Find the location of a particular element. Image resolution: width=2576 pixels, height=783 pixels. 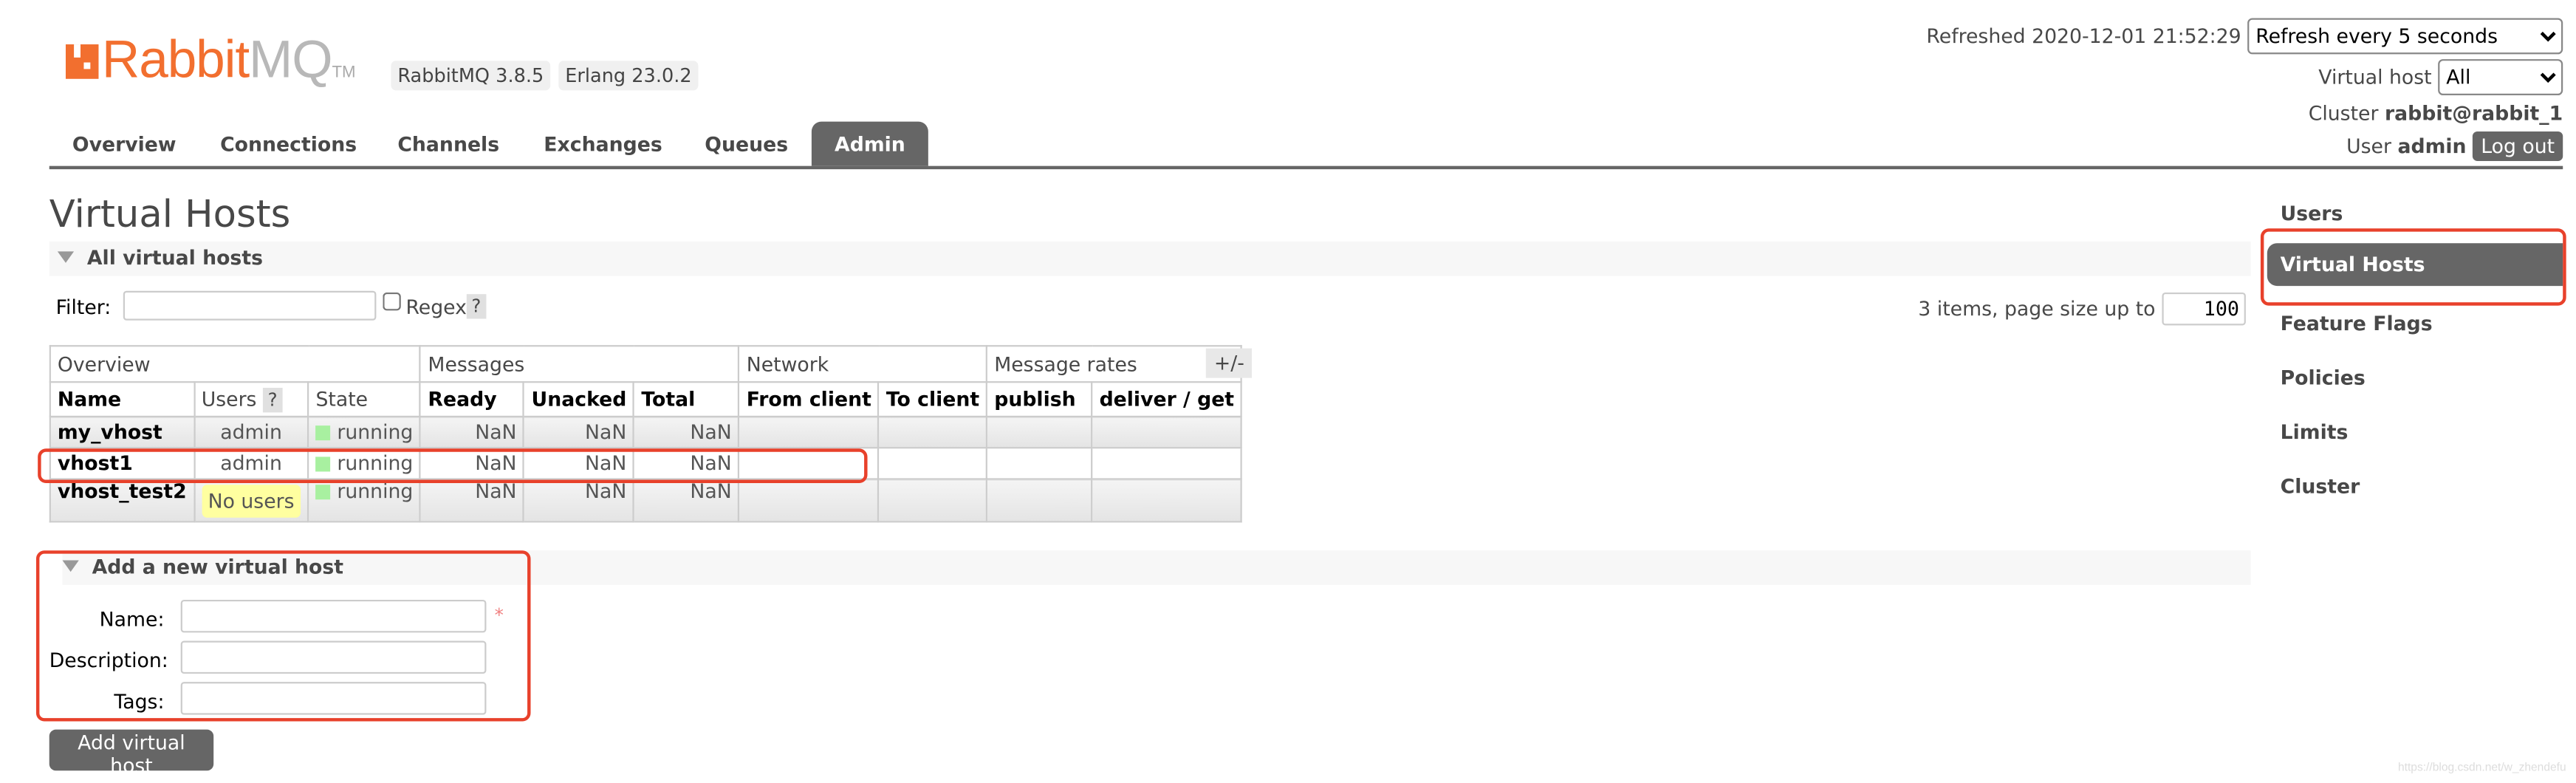

cluster-info: Cluster rabbit@rabbit_1 is located at coordinates (2435, 114).